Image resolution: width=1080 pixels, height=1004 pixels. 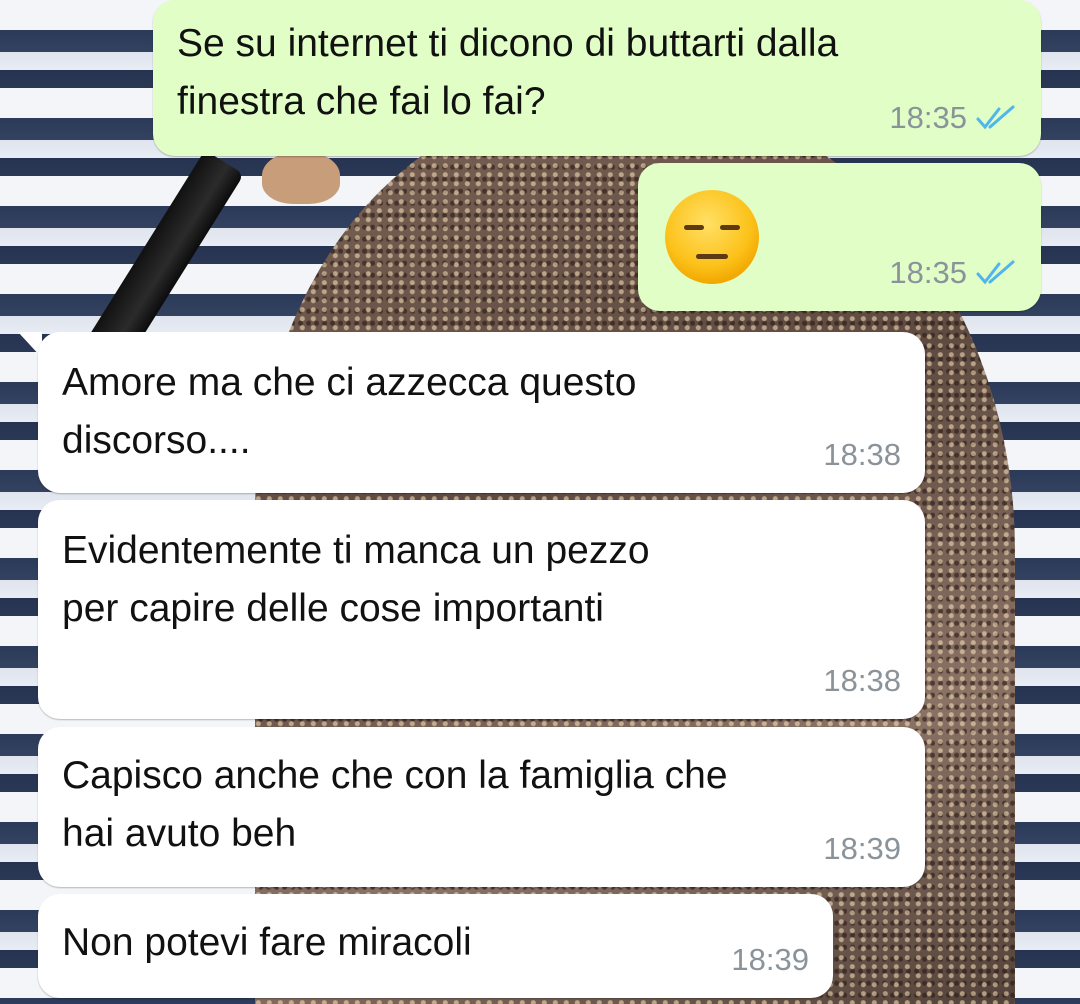 What do you see at coordinates (839, 237) in the screenshot?
I see `outgoing-message: 18:35` at bounding box center [839, 237].